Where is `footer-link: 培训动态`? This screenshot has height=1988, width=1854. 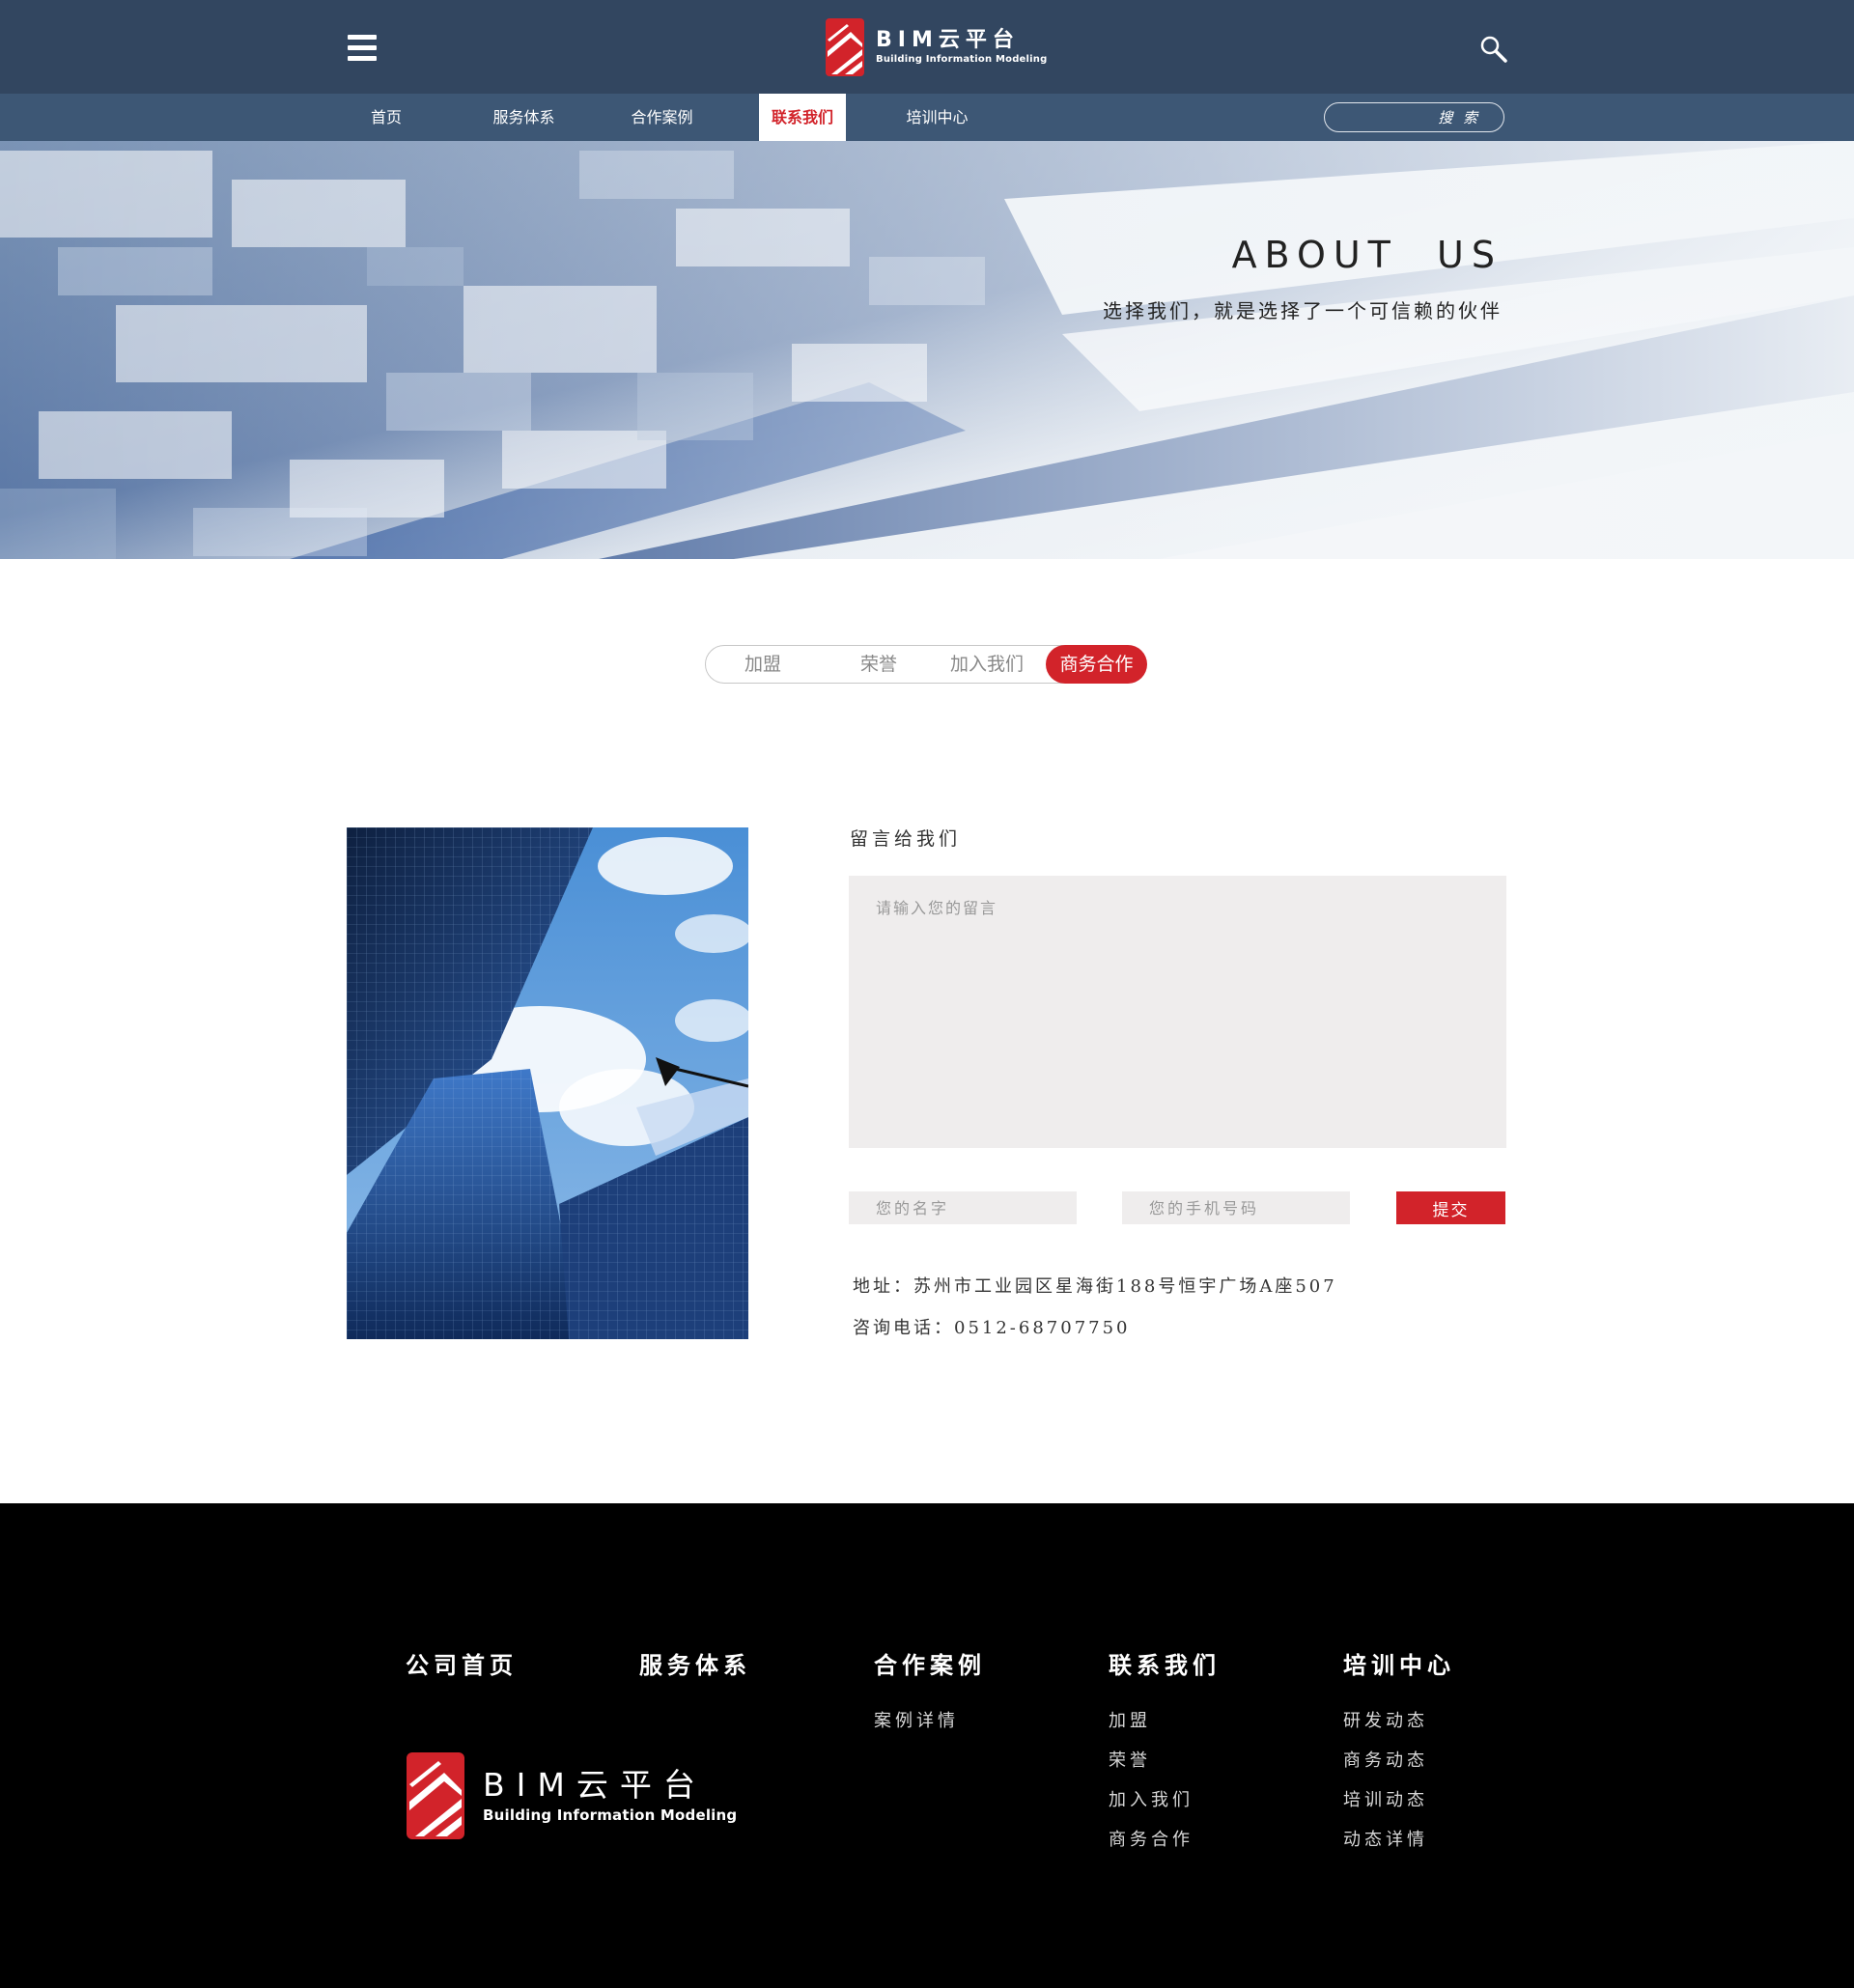
footer-link: 培训动态 is located at coordinates (1399, 1800).